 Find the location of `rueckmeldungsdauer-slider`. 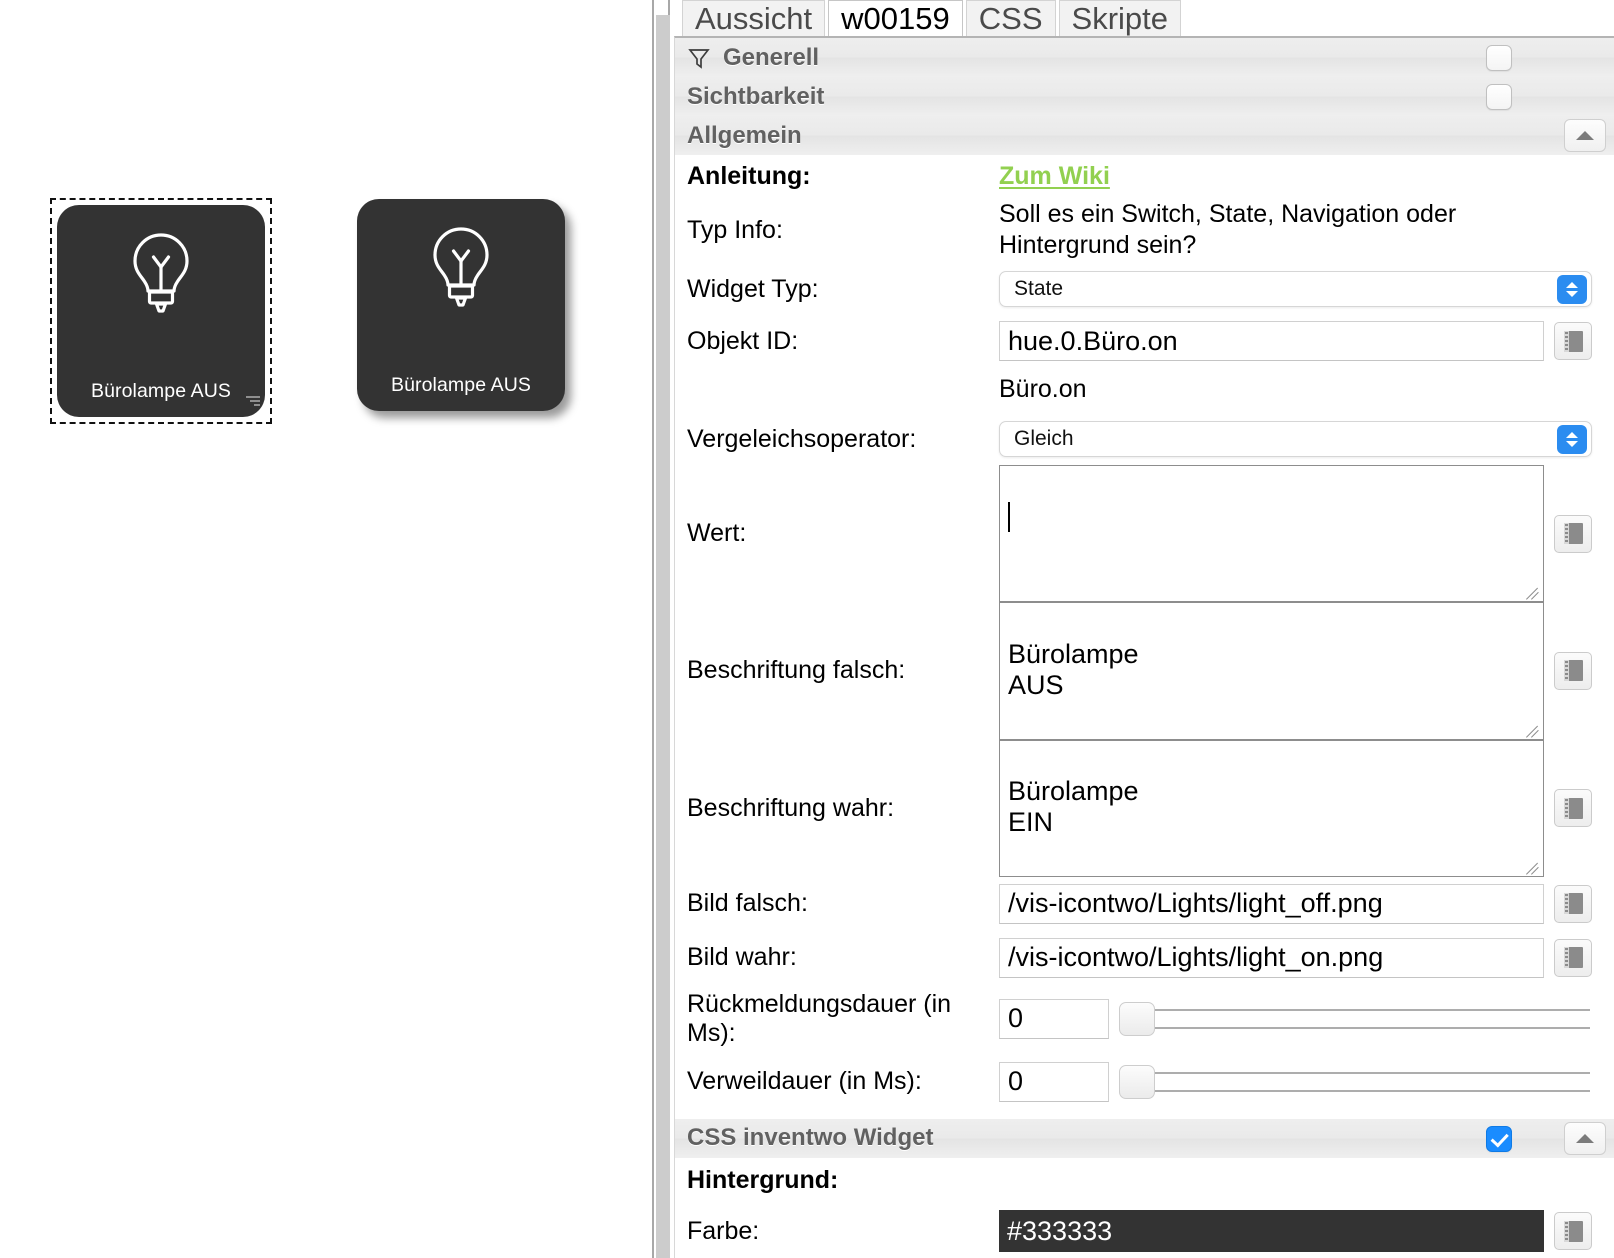

rueckmeldungsdauer-slider is located at coordinates (1354, 1019).